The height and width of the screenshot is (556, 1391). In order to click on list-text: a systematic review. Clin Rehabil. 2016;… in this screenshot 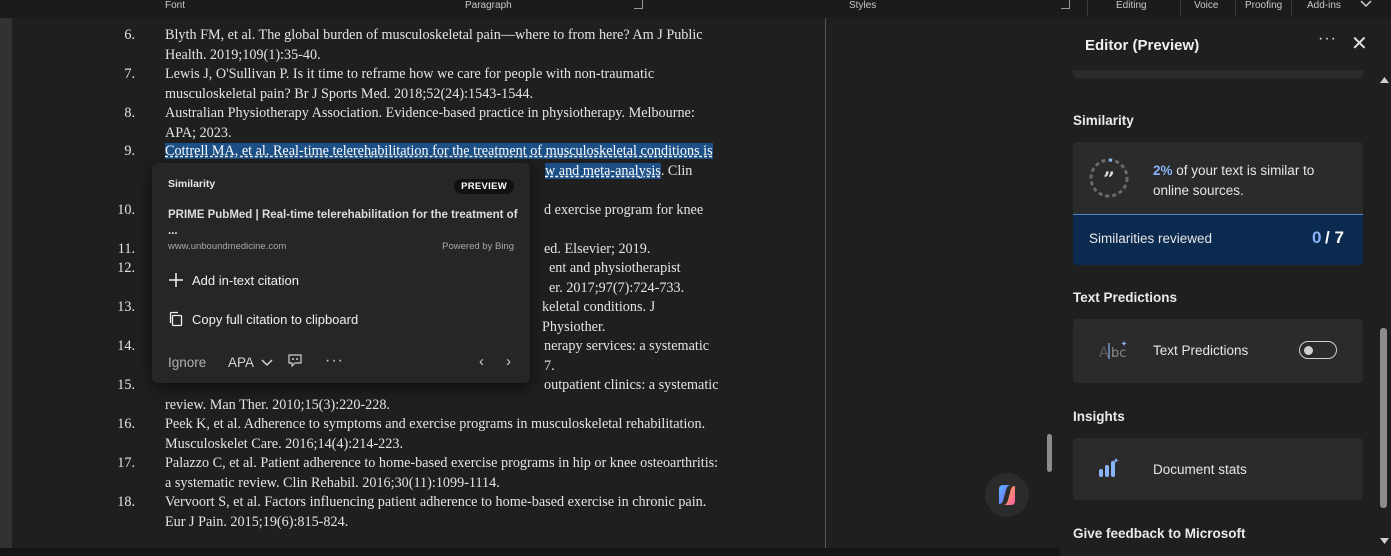, I will do `click(332, 482)`.